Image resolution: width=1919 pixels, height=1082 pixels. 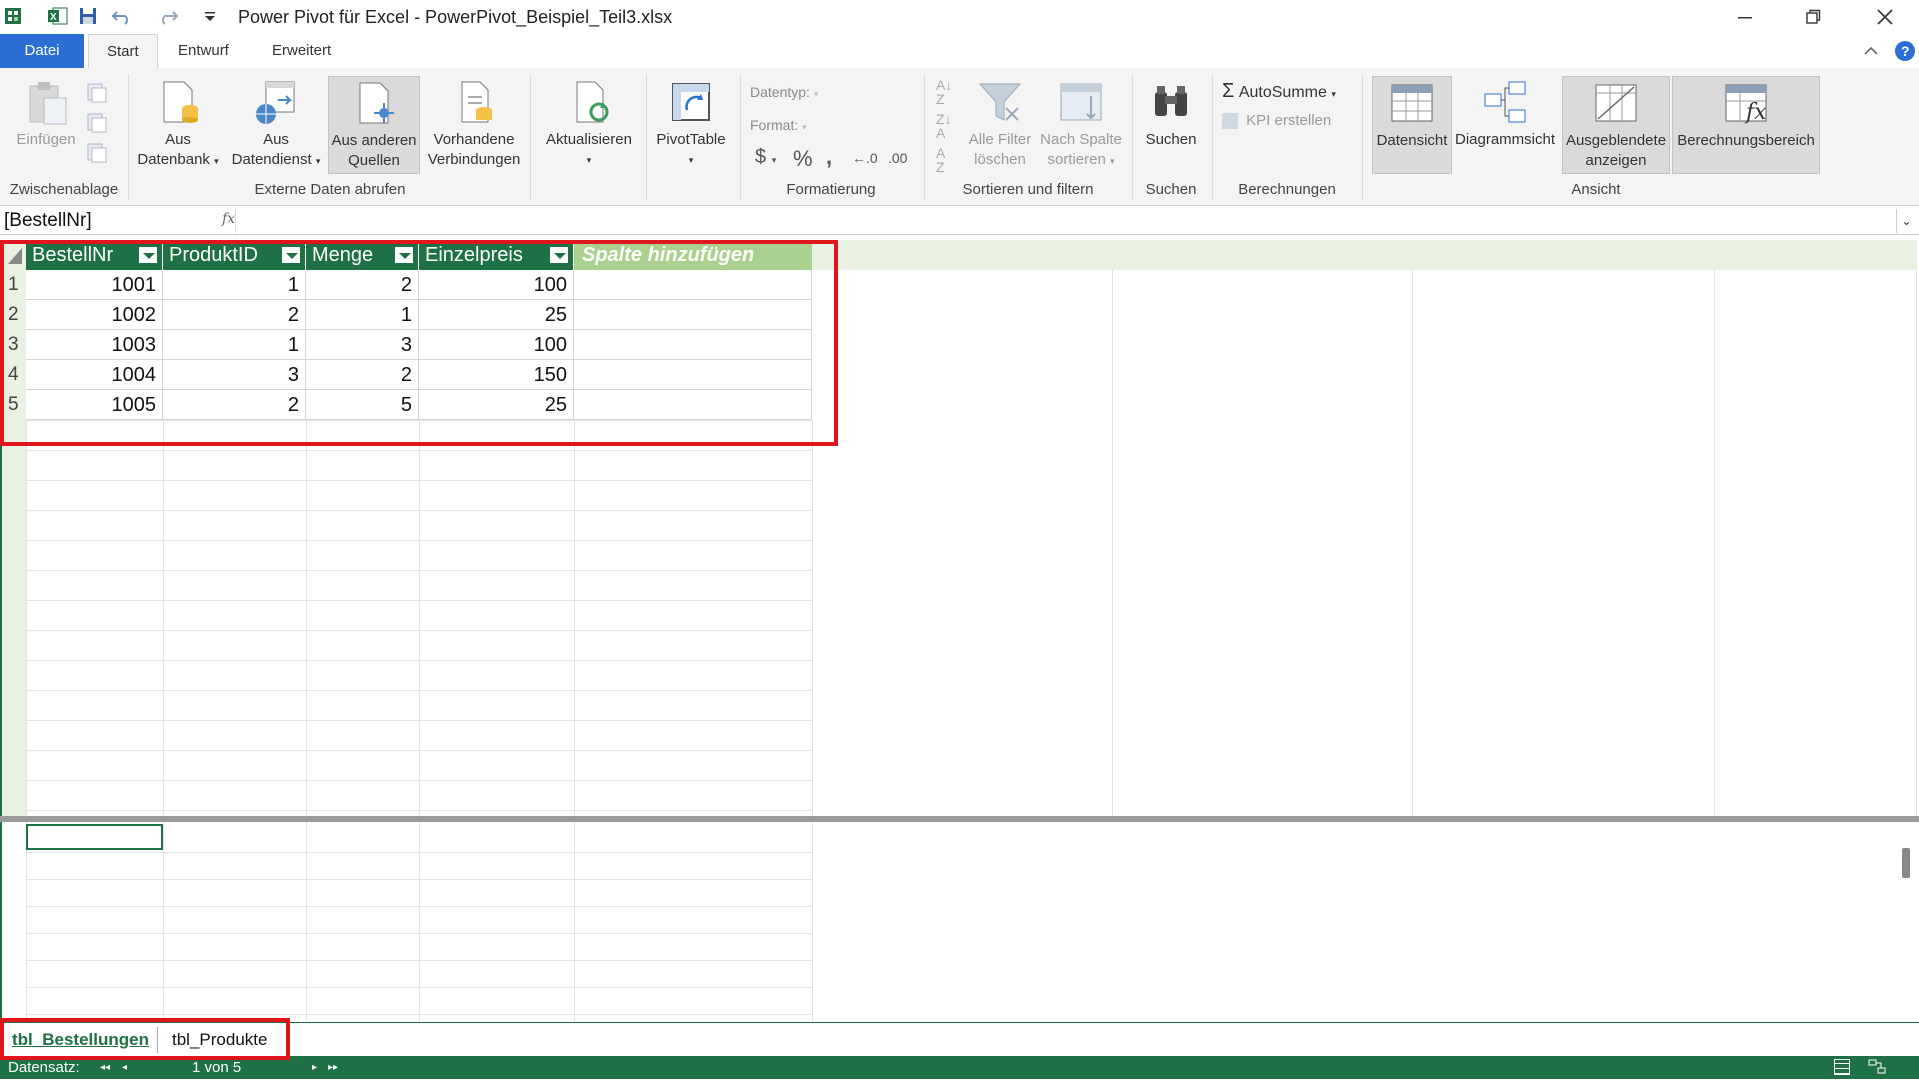 What do you see at coordinates (831, 189) in the screenshot?
I see `group-label-formatting: Formatierung` at bounding box center [831, 189].